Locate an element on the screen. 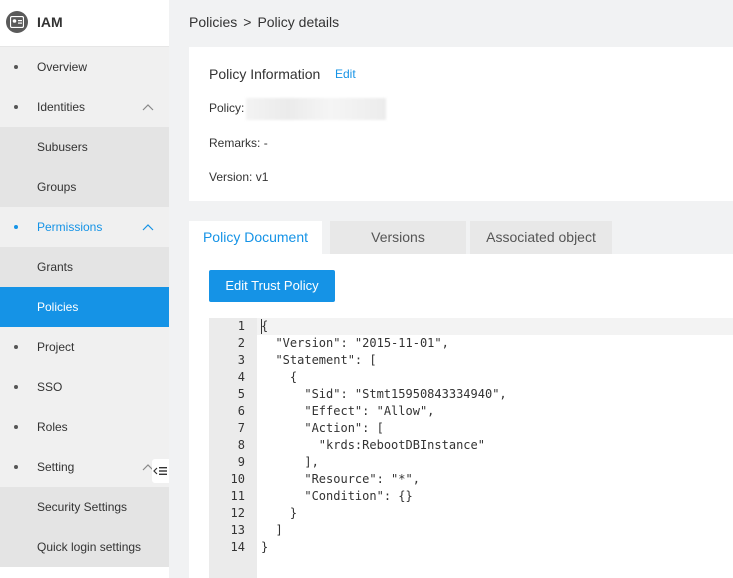 This screenshot has width=733, height=578. sidebar-item-label: Groups is located at coordinates (57, 187).